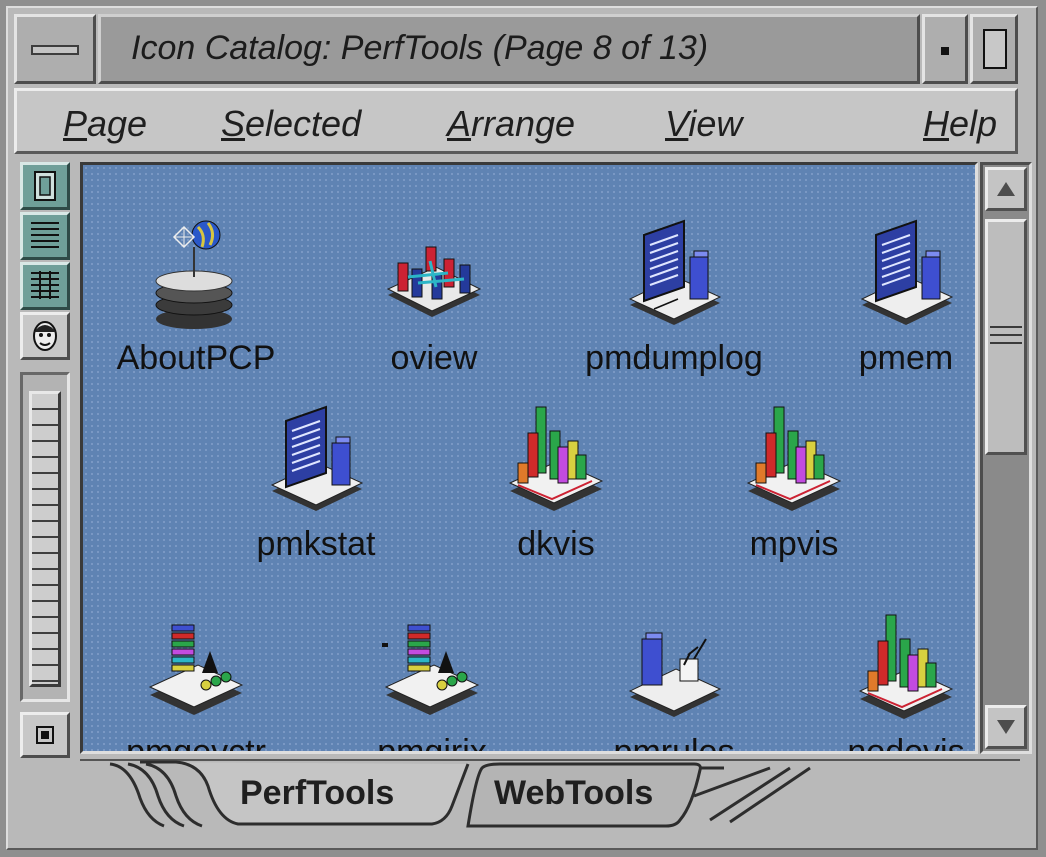  What do you see at coordinates (117, 123) in the screenshot?
I see `menu-page-rest: age` at bounding box center [117, 123].